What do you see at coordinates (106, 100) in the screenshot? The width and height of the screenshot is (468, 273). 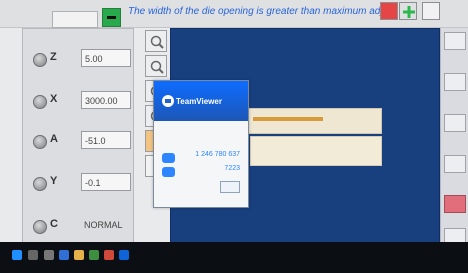 I see `axis-value-x: 3000.00` at bounding box center [106, 100].